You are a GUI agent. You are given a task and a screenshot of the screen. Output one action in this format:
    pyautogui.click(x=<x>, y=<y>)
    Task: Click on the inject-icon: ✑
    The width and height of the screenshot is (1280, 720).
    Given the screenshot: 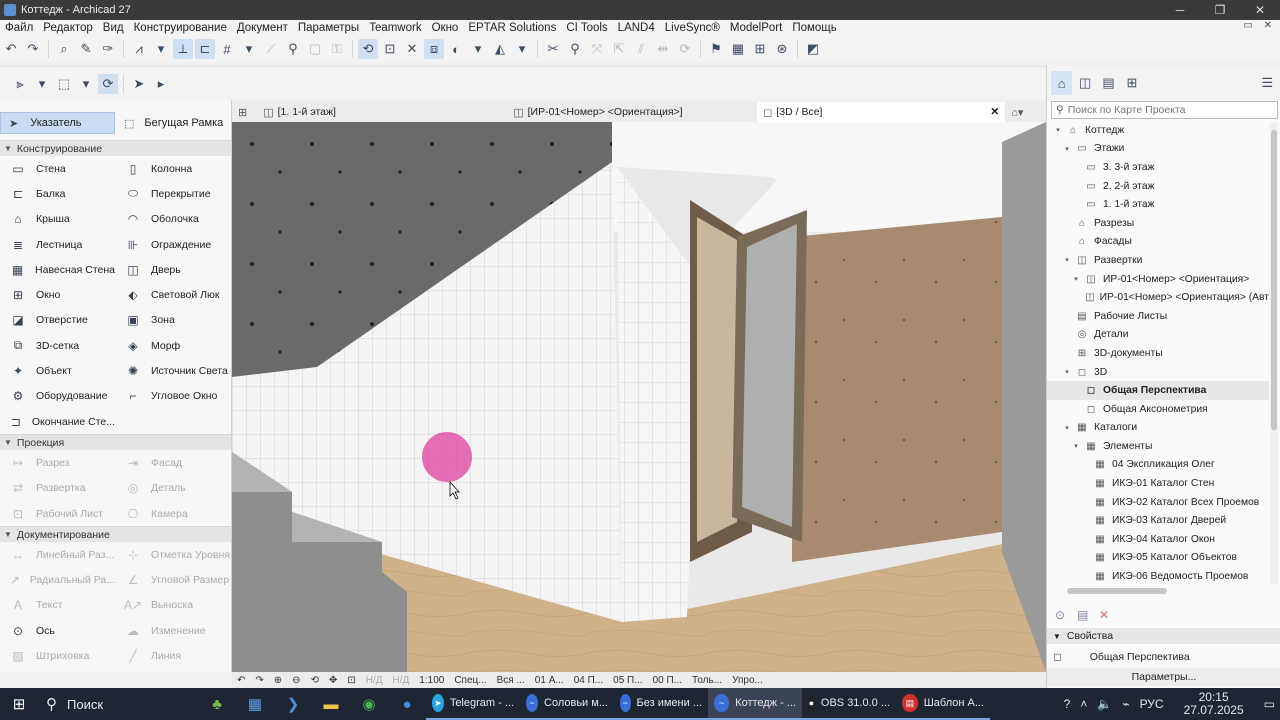 What is the action you would take?
    pyautogui.click(x=108, y=49)
    